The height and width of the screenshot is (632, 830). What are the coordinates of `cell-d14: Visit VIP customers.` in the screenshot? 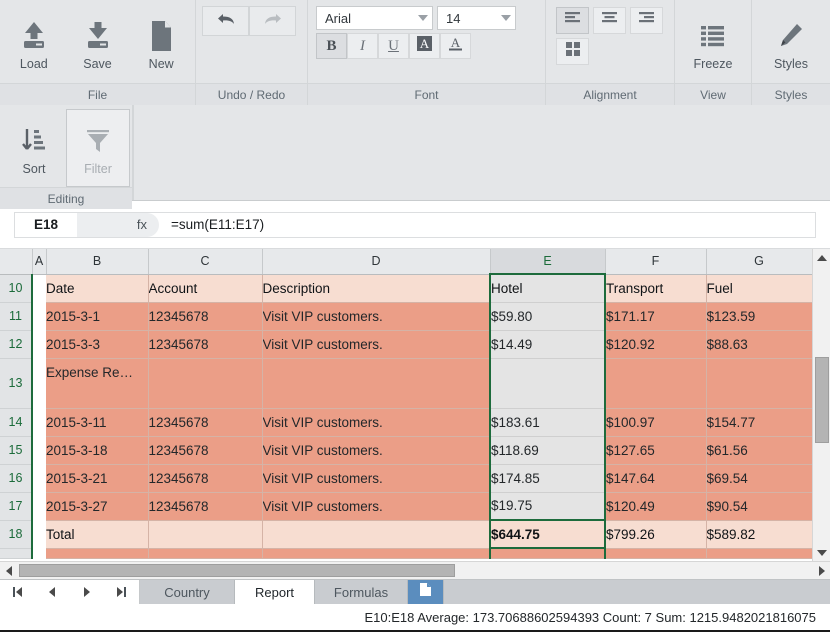 It's located at (376, 422).